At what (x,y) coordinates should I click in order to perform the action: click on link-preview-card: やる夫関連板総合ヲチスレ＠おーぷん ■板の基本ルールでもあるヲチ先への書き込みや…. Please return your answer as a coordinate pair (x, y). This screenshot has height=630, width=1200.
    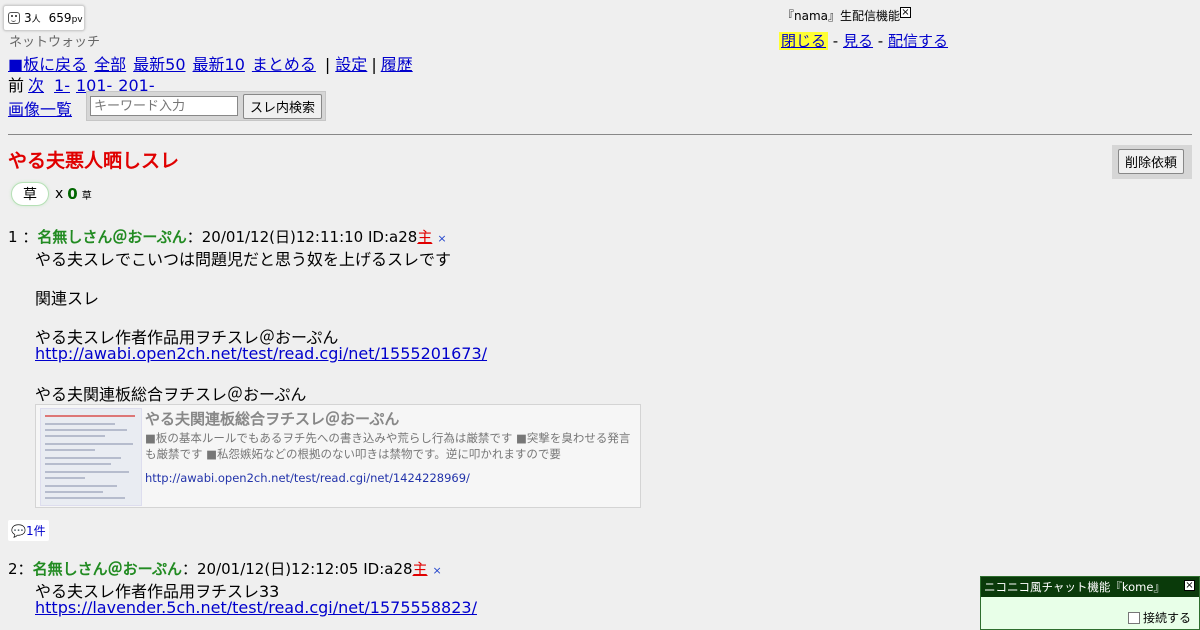
    Looking at the image, I should click on (338, 456).